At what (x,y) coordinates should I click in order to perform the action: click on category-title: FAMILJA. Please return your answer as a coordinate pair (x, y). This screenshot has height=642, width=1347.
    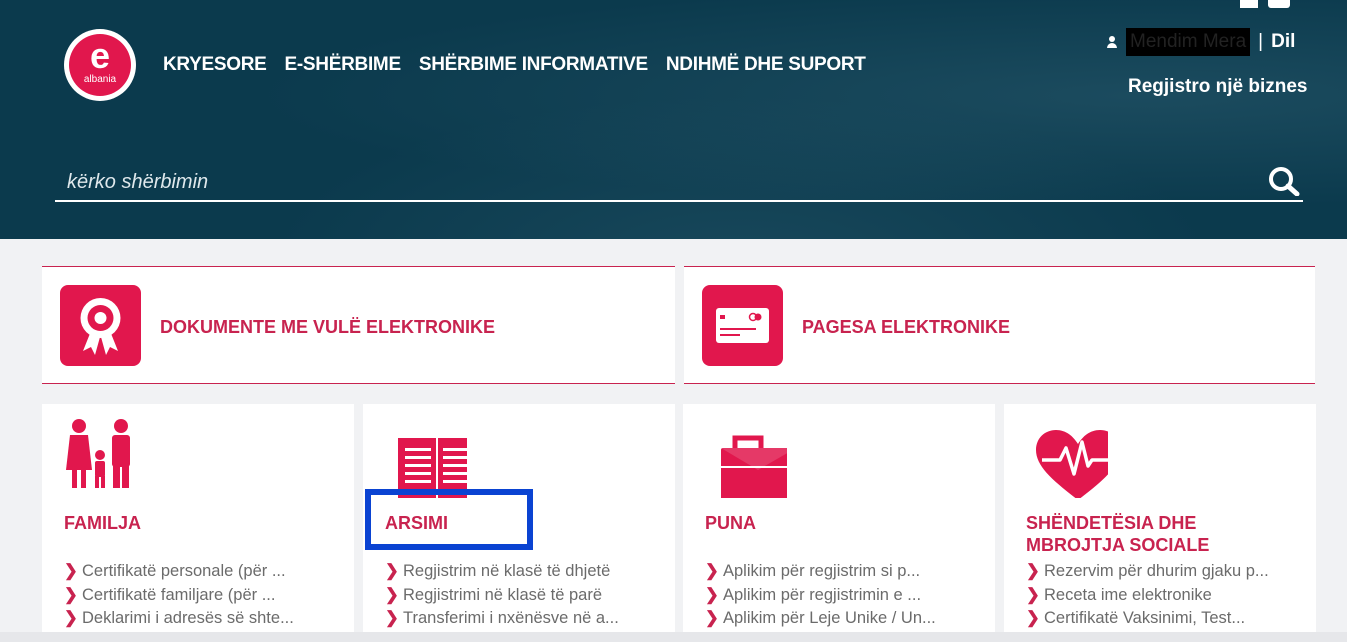
    Looking at the image, I should click on (103, 523).